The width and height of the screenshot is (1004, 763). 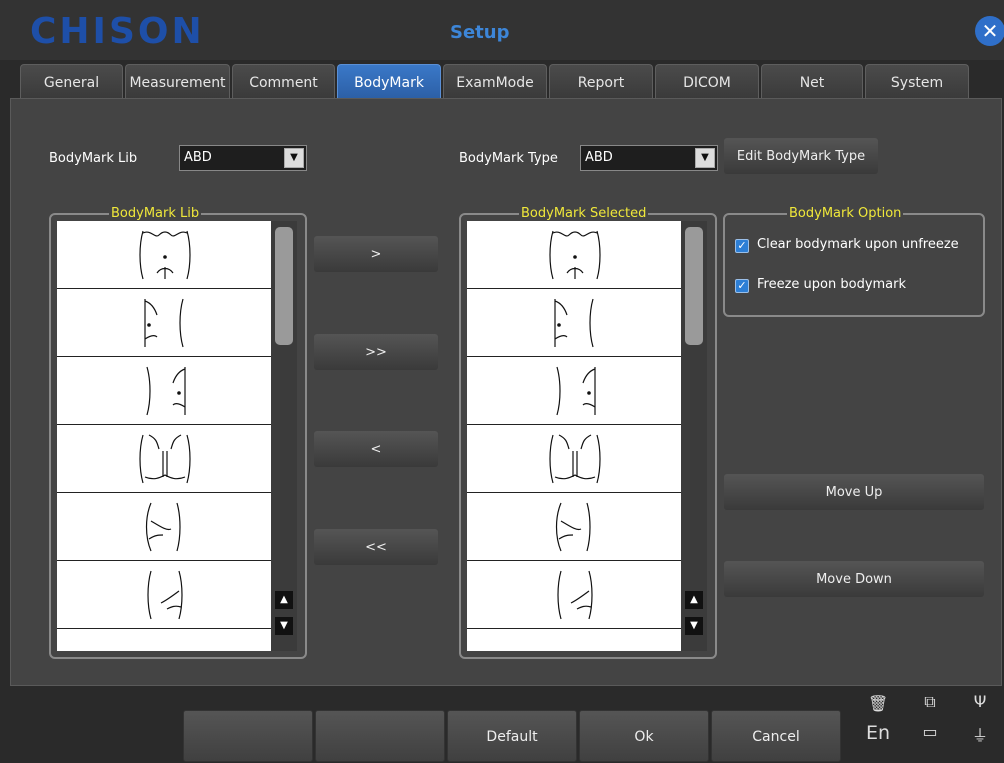 I want to click on remove-button: <, so click(x=376, y=449).